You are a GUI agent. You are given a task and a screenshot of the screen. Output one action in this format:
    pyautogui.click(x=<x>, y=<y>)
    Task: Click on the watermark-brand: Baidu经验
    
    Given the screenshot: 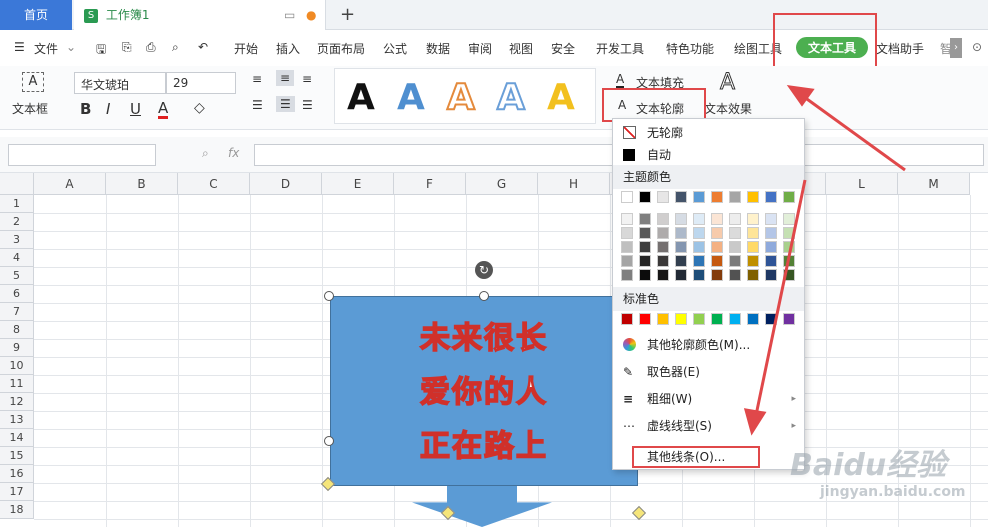 What is the action you would take?
    pyautogui.click(x=868, y=465)
    